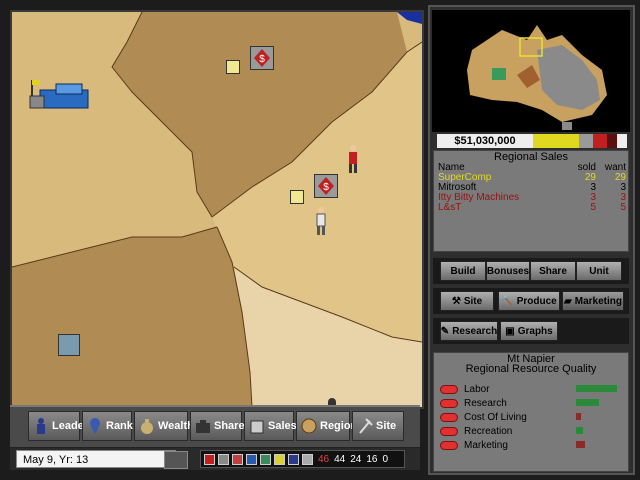  Describe the element at coordinates (456, 301) in the screenshot. I see `pickaxe-icon: ⚒` at that location.